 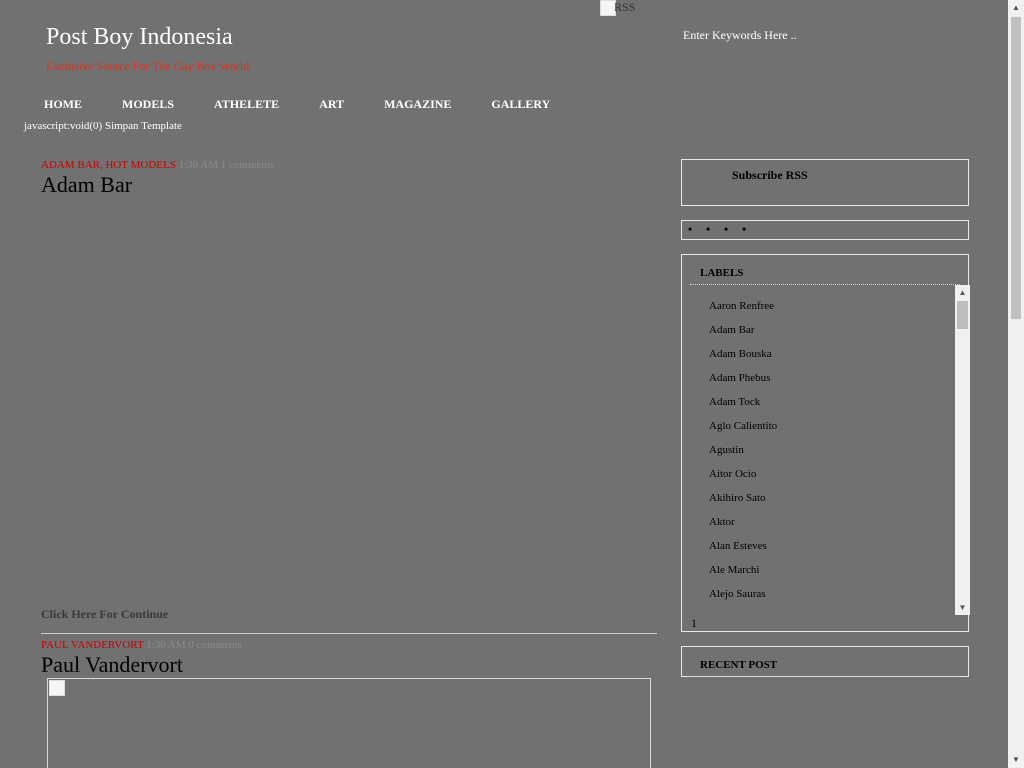 I want to click on social-links-widget: • • • •, so click(x=825, y=230).